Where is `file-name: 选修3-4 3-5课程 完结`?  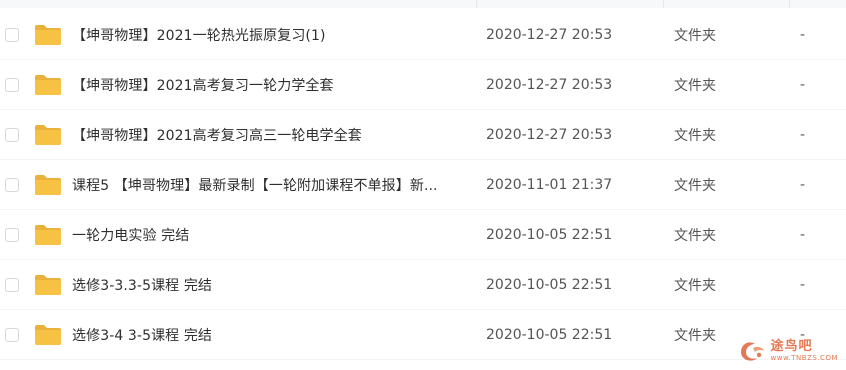 file-name: 选修3-4 3-5课程 完结 is located at coordinates (269, 335).